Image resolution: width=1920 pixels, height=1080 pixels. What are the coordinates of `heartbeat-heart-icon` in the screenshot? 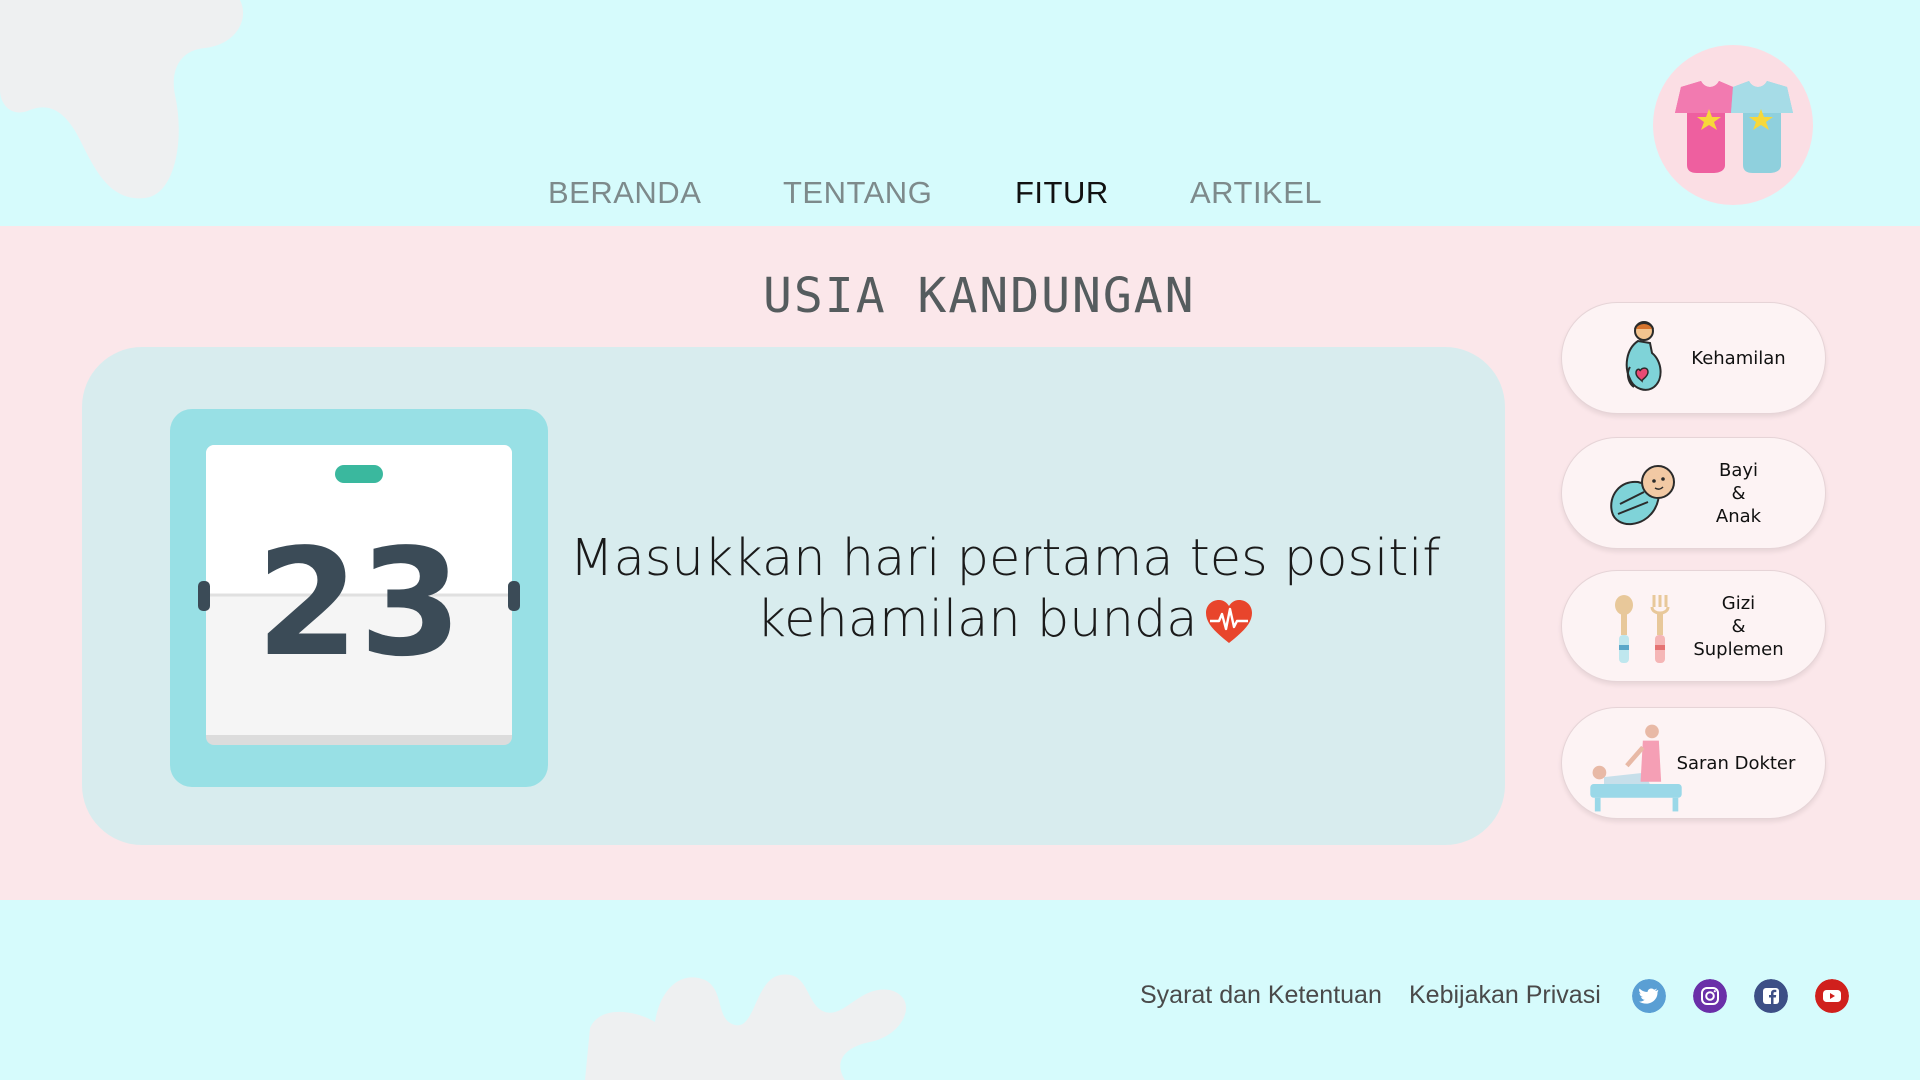 It's located at (1228, 621).